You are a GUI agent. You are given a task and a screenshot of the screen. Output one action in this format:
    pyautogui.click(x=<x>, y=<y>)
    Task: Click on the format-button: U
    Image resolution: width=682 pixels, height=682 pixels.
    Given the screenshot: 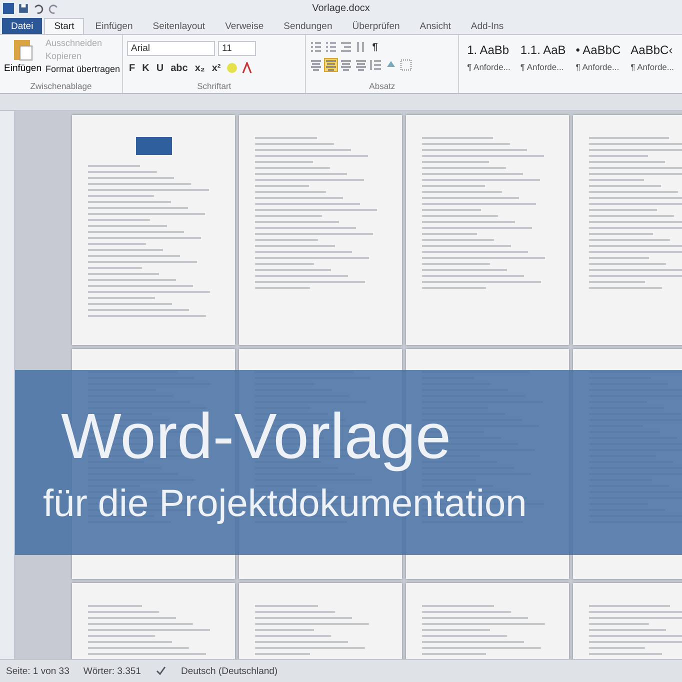 What is the action you would take?
    pyautogui.click(x=160, y=68)
    